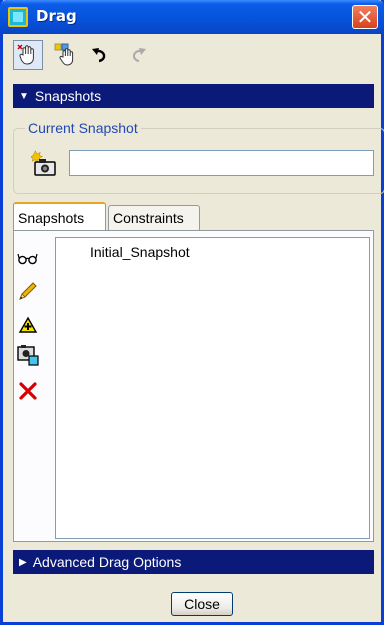  What do you see at coordinates (139, 55) in the screenshot?
I see `redo-icon` at bounding box center [139, 55].